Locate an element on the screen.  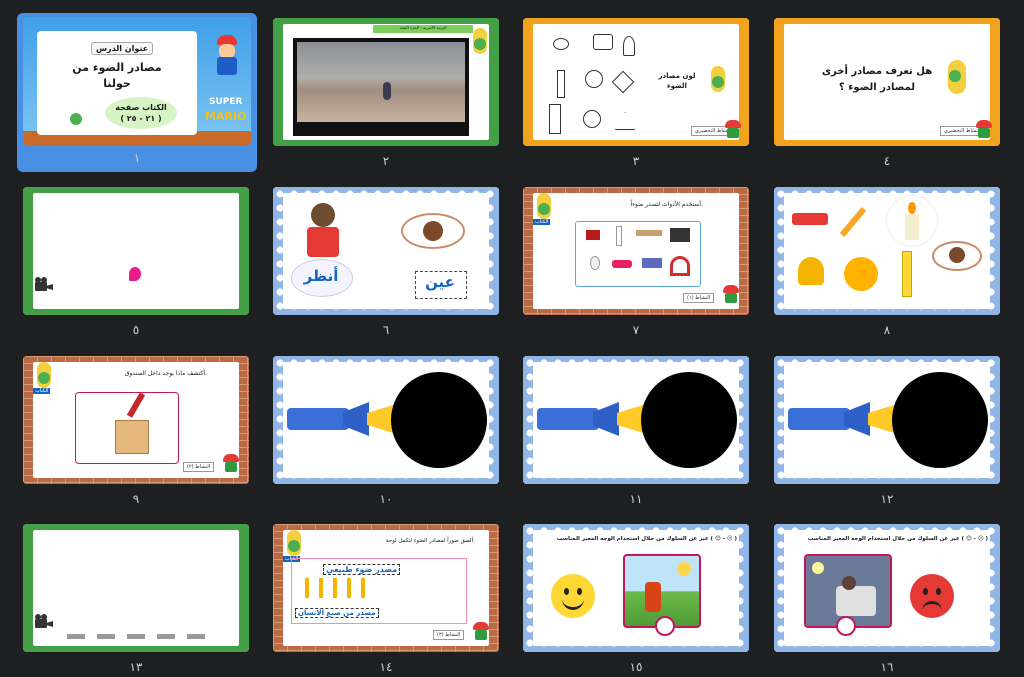
slide-number: ١ is located at coordinates (137, 158).